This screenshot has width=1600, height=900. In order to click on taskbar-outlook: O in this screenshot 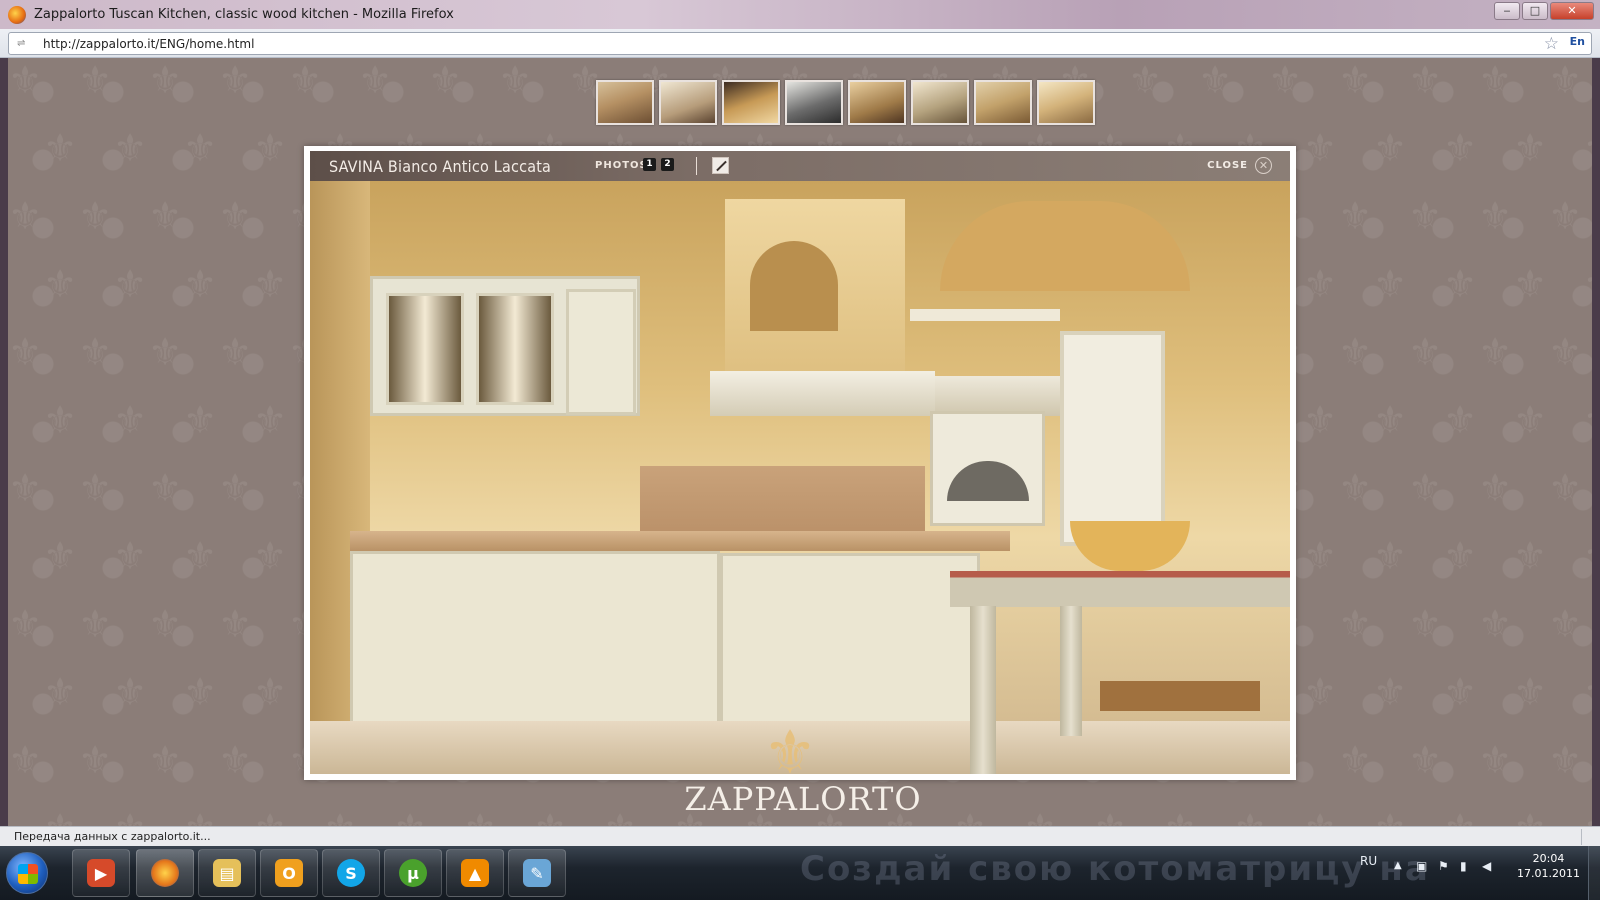, I will do `click(289, 873)`.